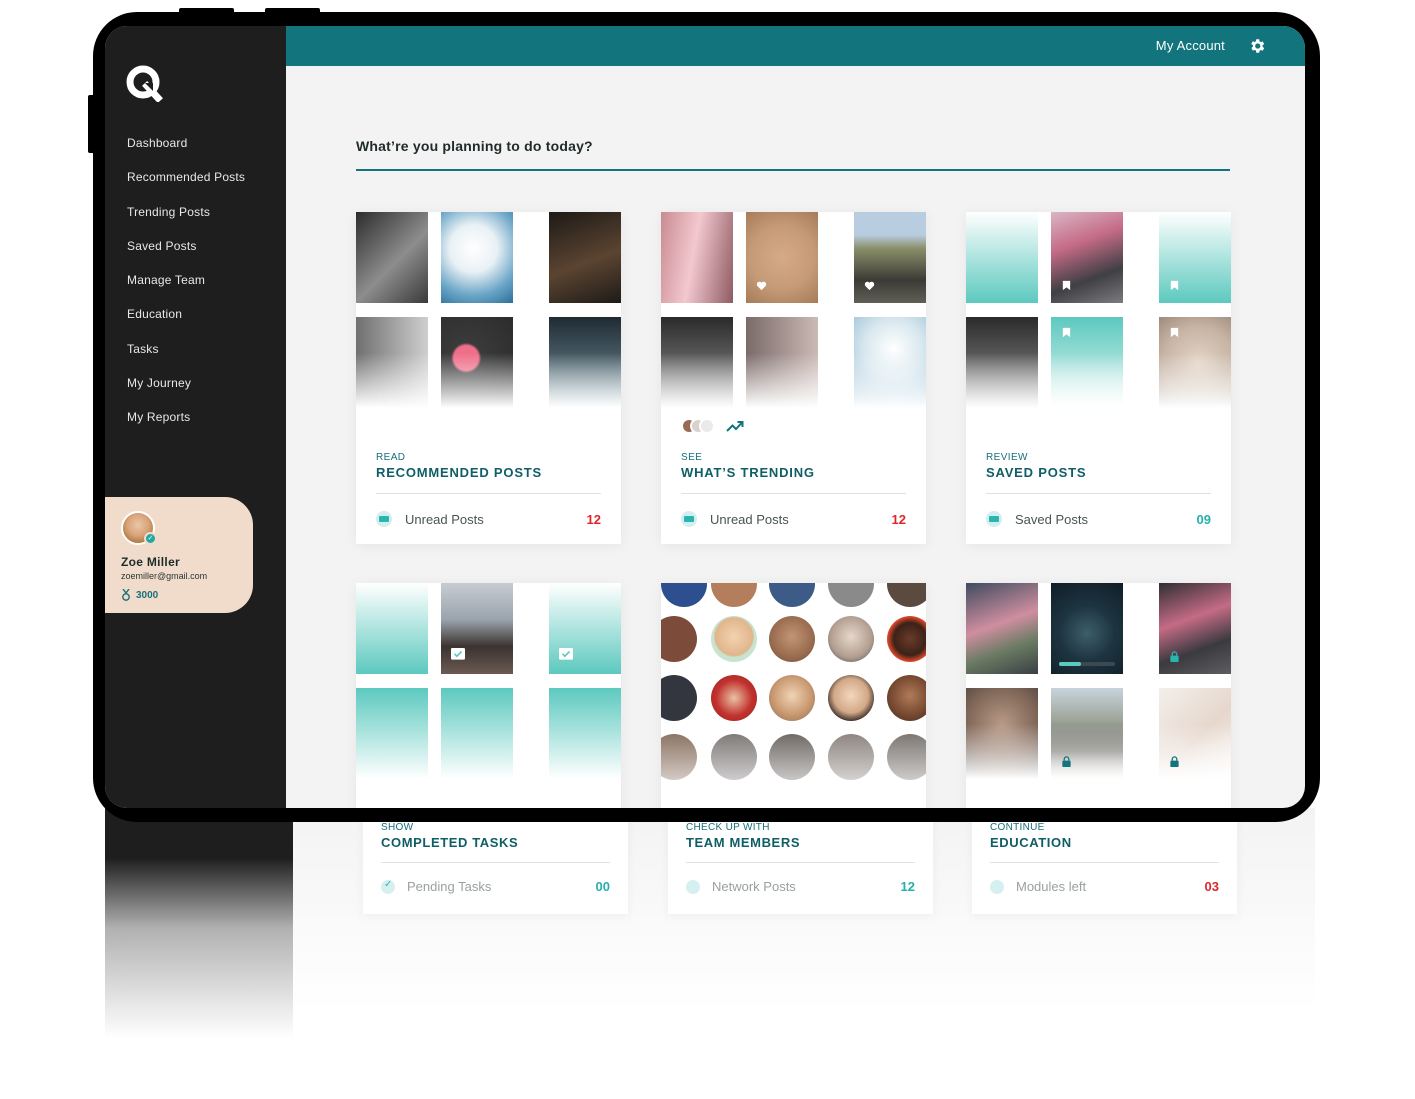 This screenshot has width=1415, height=1099. I want to click on gear-icon, so click(1257, 46).